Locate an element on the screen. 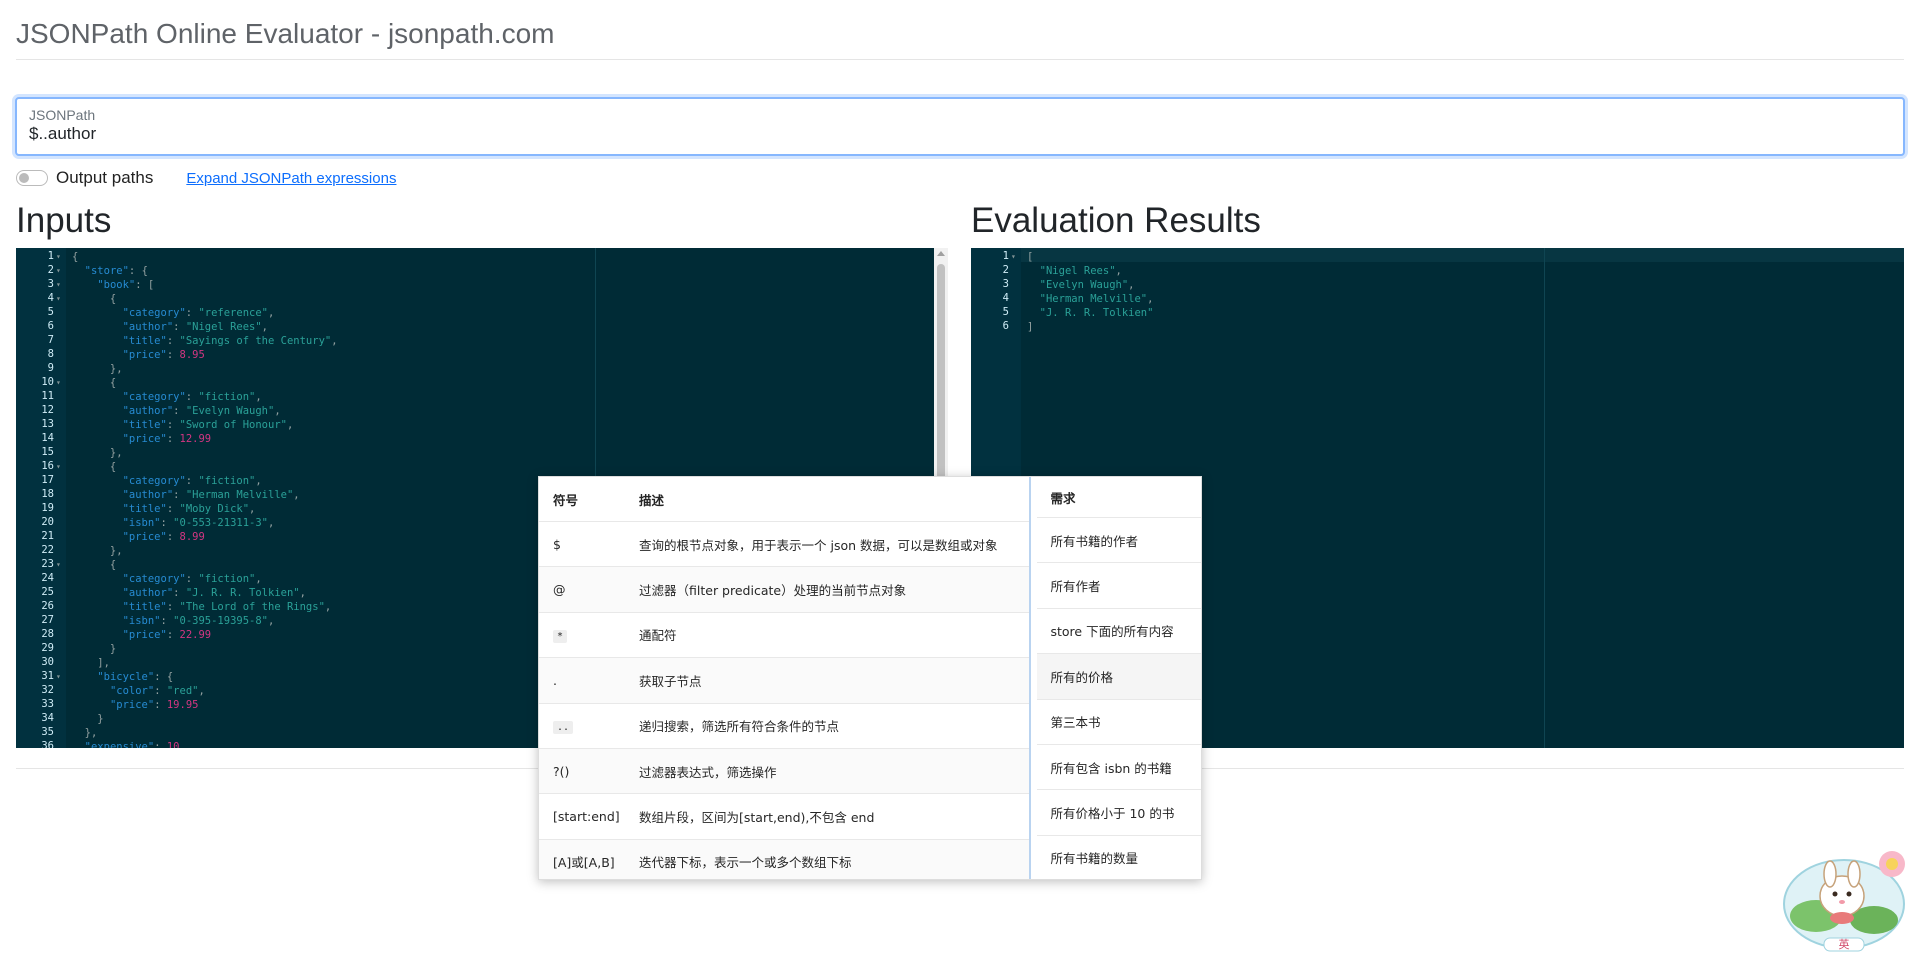 The image size is (1920, 958). need-item: 所有的价格 is located at coordinates (1118, 677).